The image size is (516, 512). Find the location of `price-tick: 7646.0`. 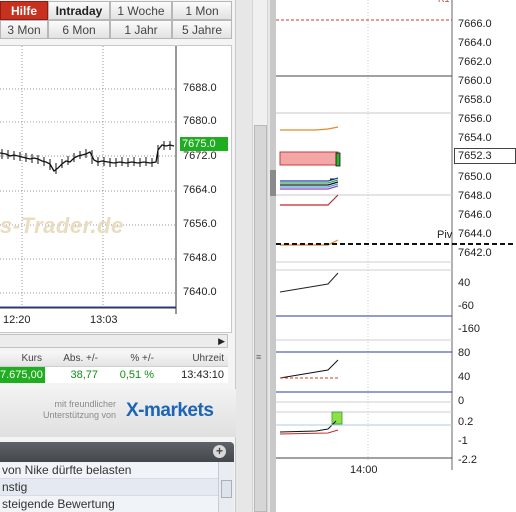

price-tick: 7646.0 is located at coordinates (475, 215).